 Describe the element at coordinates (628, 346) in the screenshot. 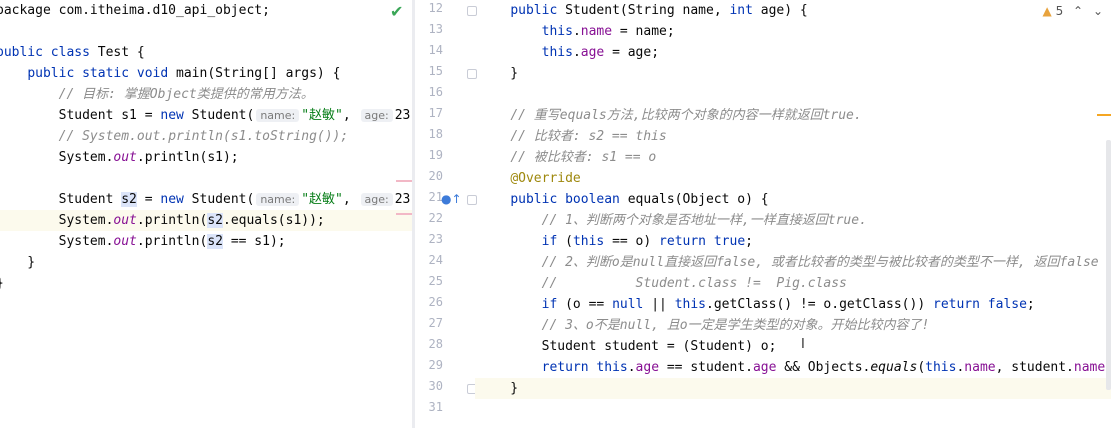

I see `code-text: Student student = (Student) o;` at that location.